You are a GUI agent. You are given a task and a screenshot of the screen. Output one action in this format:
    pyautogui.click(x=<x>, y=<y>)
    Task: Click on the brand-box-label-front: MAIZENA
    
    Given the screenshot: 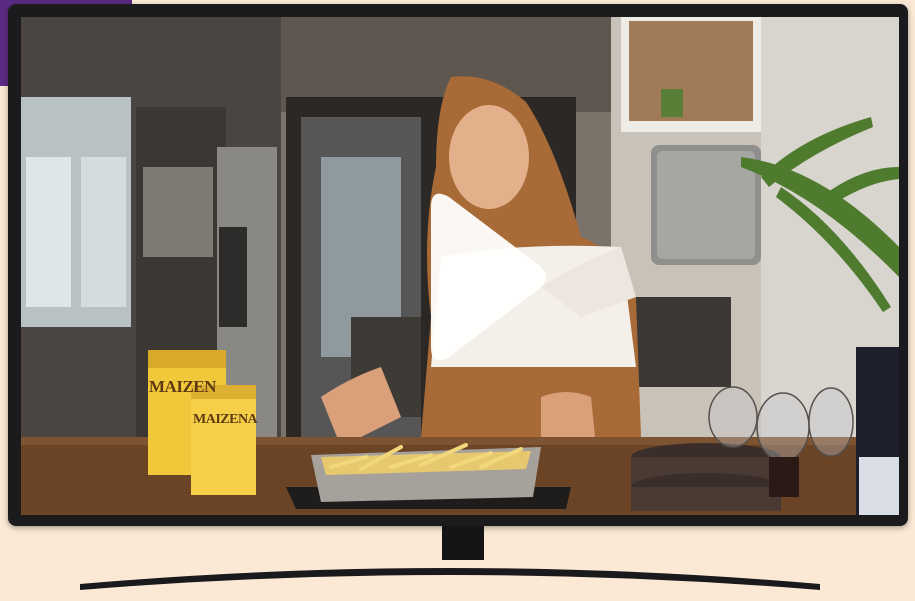 What is the action you would take?
    pyautogui.click(x=225, y=419)
    